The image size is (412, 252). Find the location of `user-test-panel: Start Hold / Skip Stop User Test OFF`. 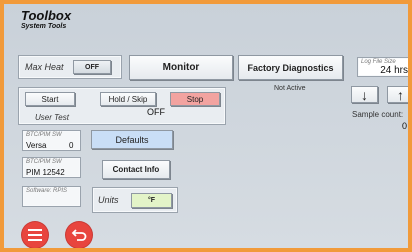

user-test-panel: Start Hold / Skip Stop User Test OFF is located at coordinates (122, 106).